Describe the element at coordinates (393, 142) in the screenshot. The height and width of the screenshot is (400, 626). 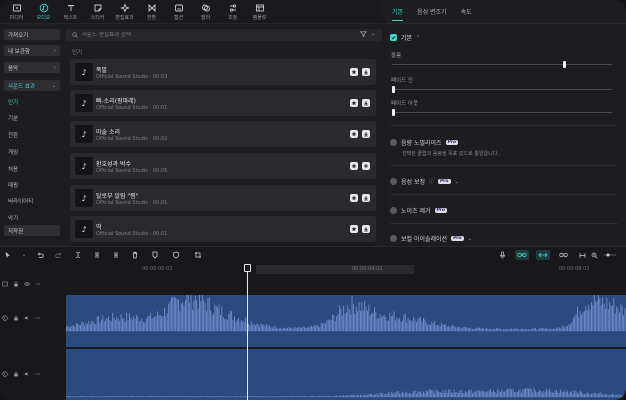
I see `normalize-radio` at that location.